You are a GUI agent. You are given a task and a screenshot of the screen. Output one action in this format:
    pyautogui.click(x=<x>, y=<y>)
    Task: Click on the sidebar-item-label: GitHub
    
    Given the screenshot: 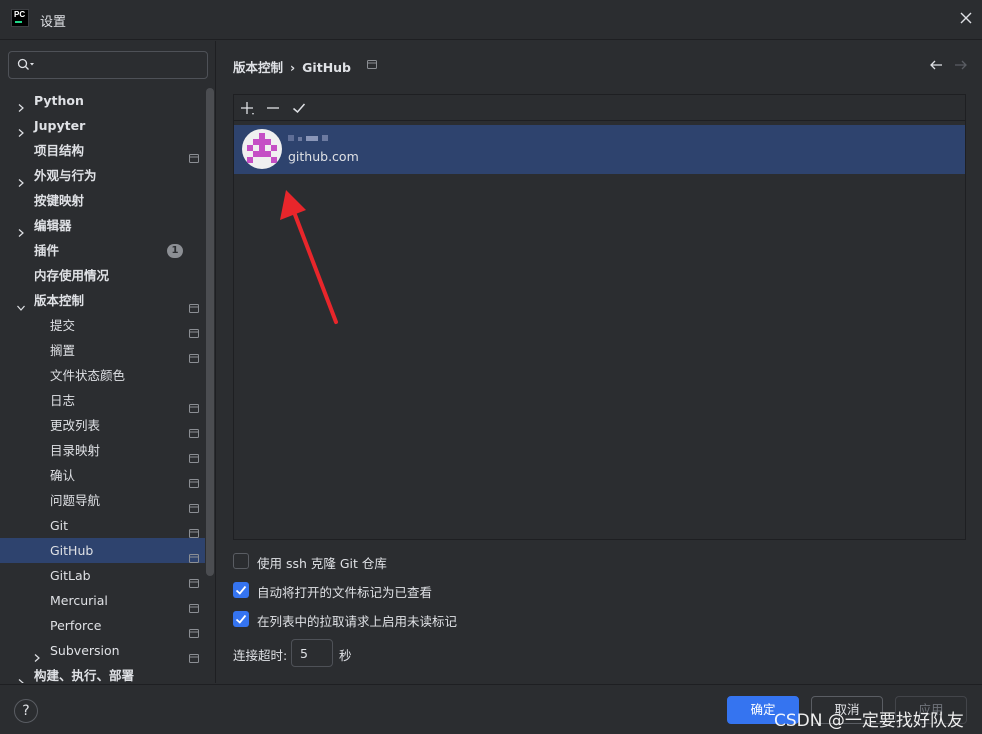 What is the action you would take?
    pyautogui.click(x=72, y=550)
    